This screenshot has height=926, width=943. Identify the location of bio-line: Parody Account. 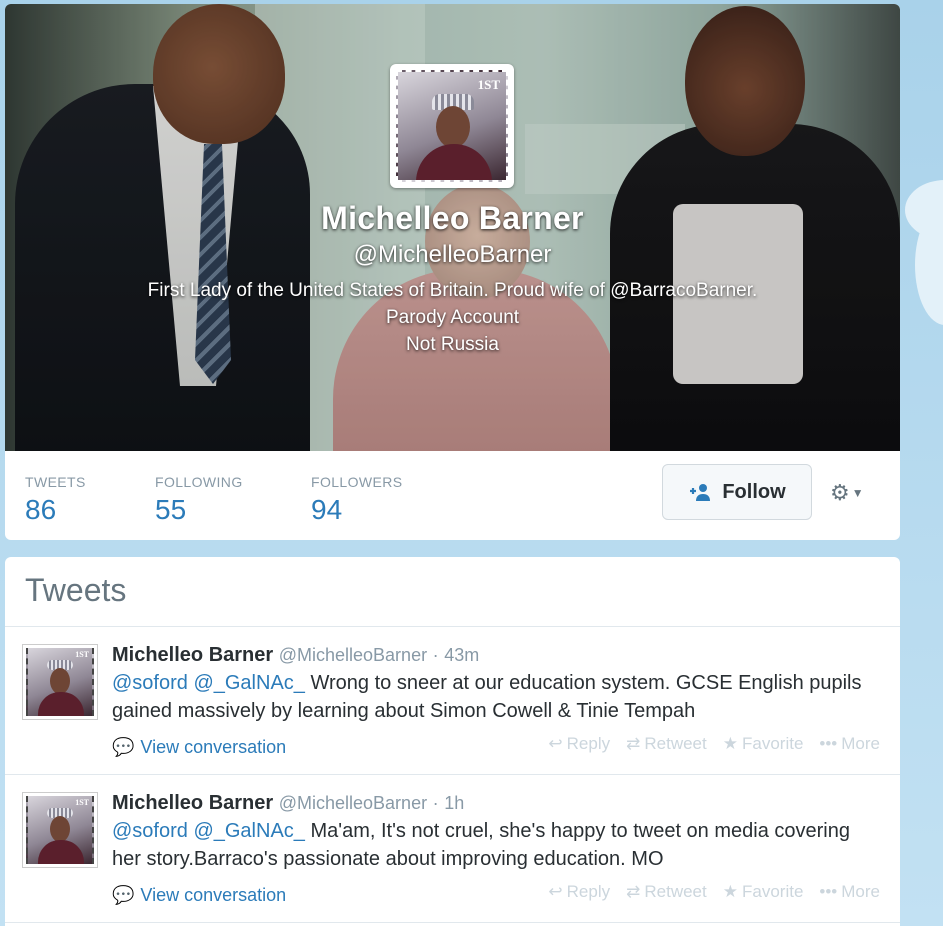
(452, 317).